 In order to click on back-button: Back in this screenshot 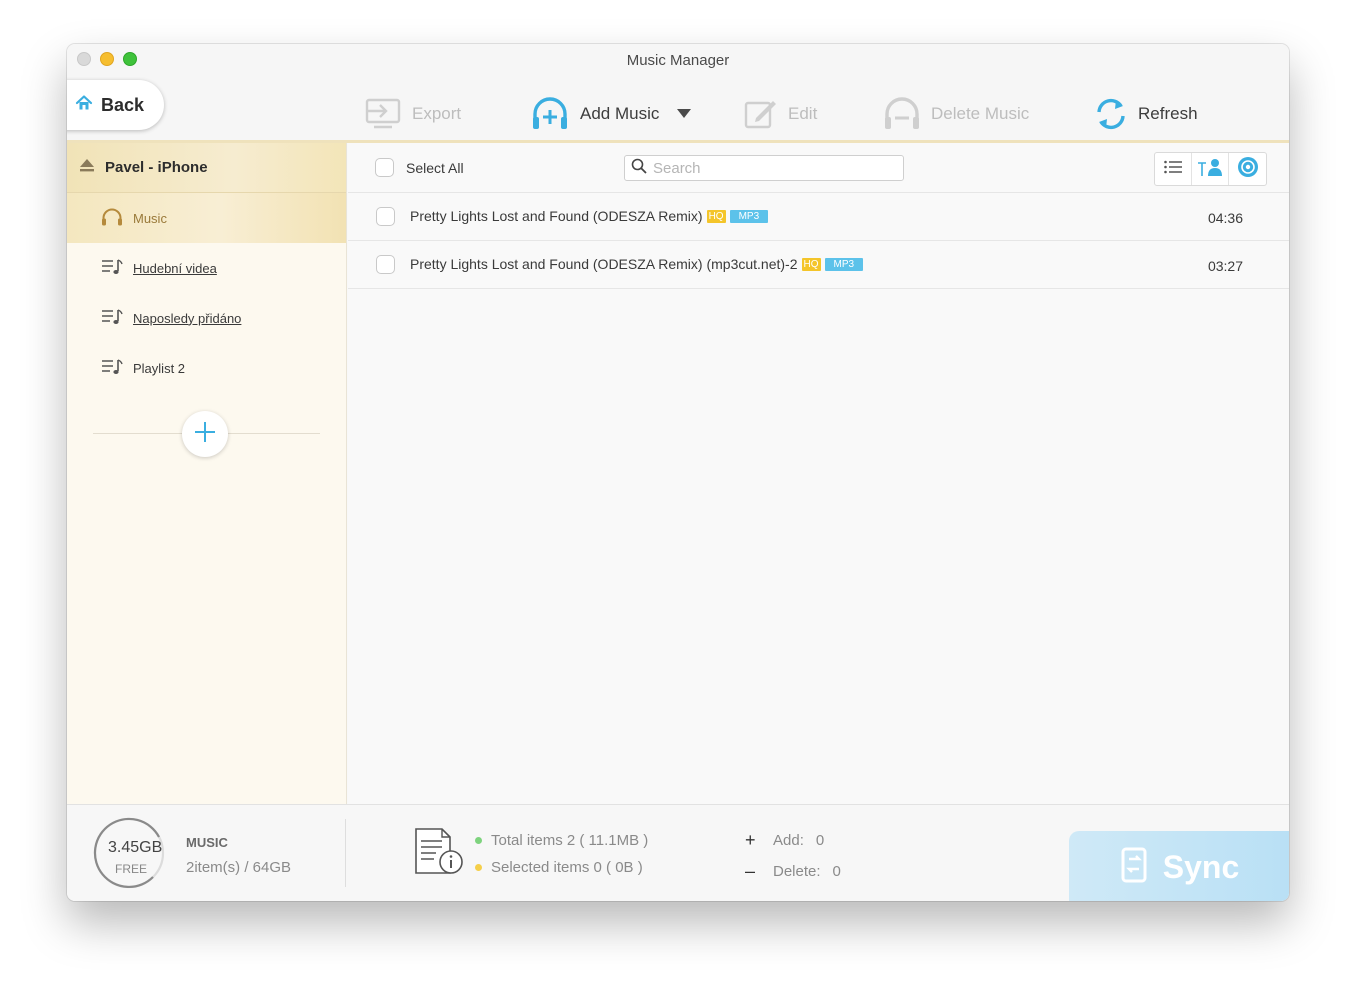, I will do `click(115, 105)`.